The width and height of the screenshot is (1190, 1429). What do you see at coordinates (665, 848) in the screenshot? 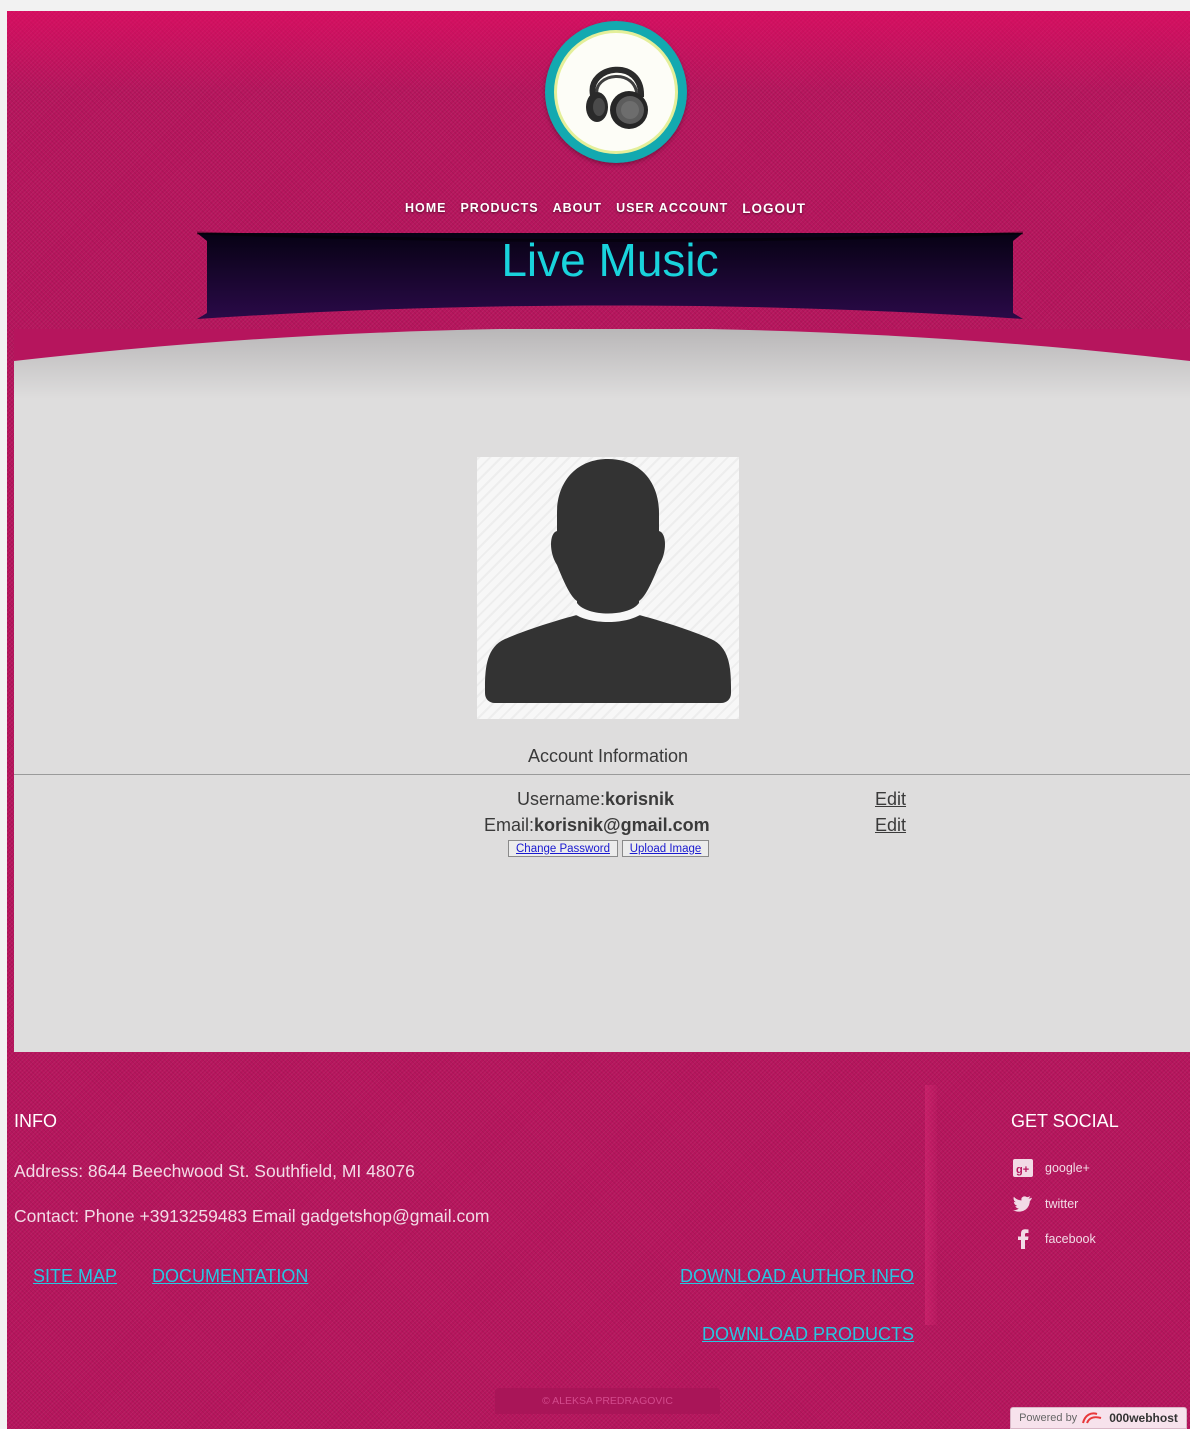
I see `upload-image-button: Upload Image` at bounding box center [665, 848].